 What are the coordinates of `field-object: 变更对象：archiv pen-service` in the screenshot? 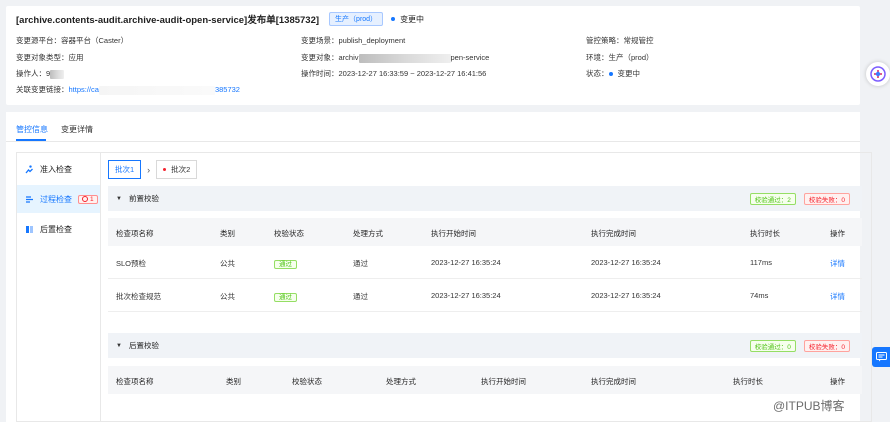 It's located at (395, 57).